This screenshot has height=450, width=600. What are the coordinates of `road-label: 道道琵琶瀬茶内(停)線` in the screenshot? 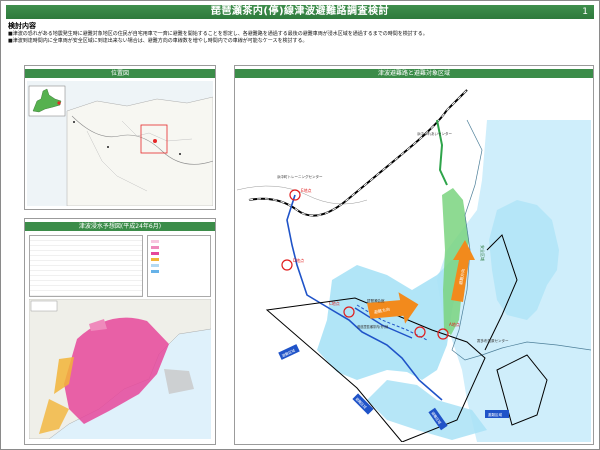 It's located at (373, 326).